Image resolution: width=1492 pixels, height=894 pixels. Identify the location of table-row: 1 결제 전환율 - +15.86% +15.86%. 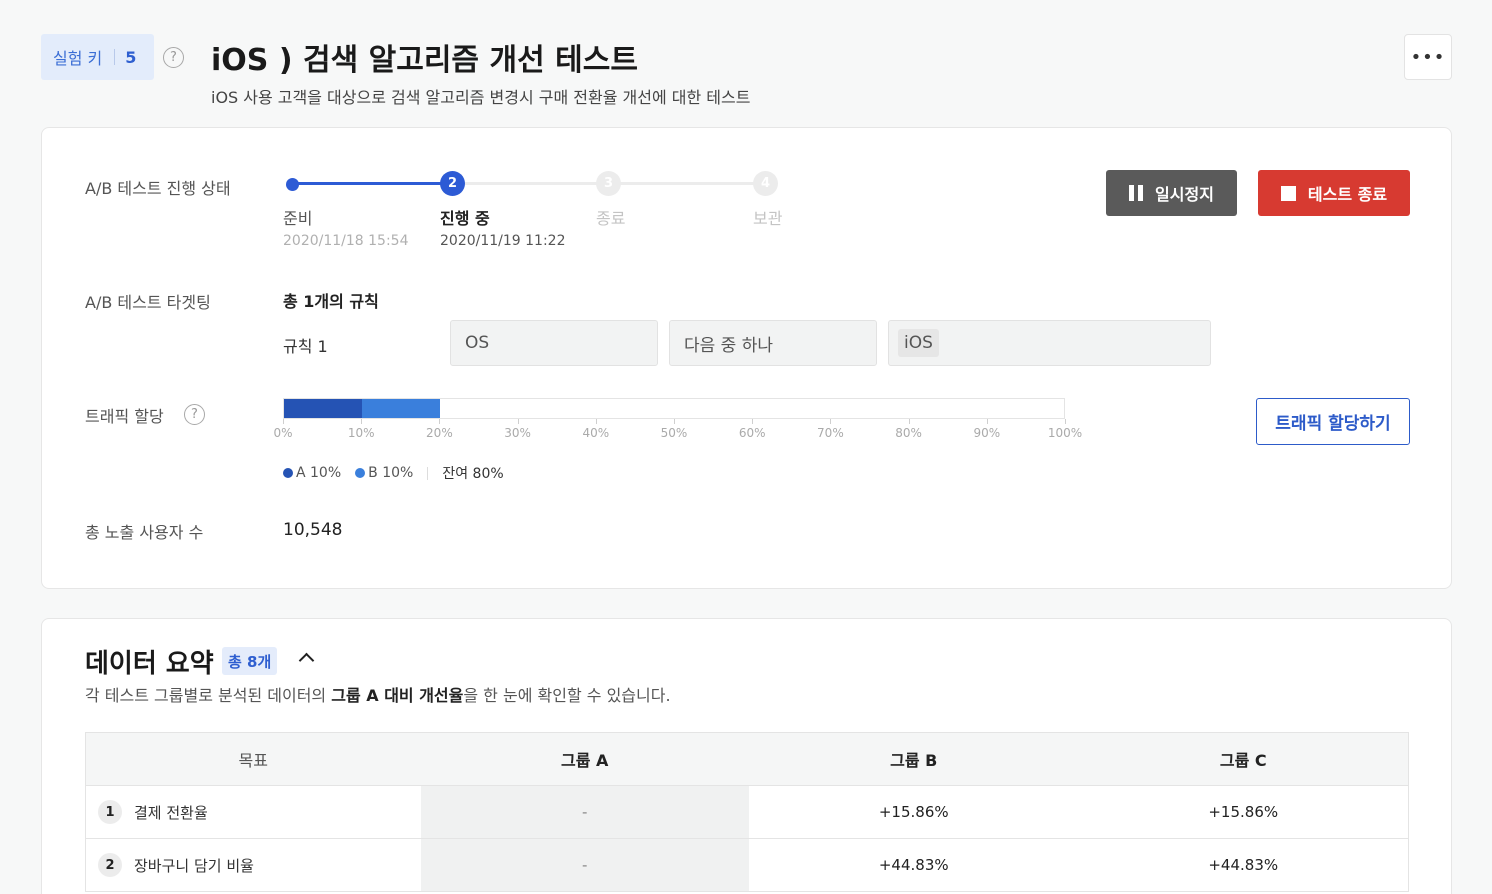
(747, 812).